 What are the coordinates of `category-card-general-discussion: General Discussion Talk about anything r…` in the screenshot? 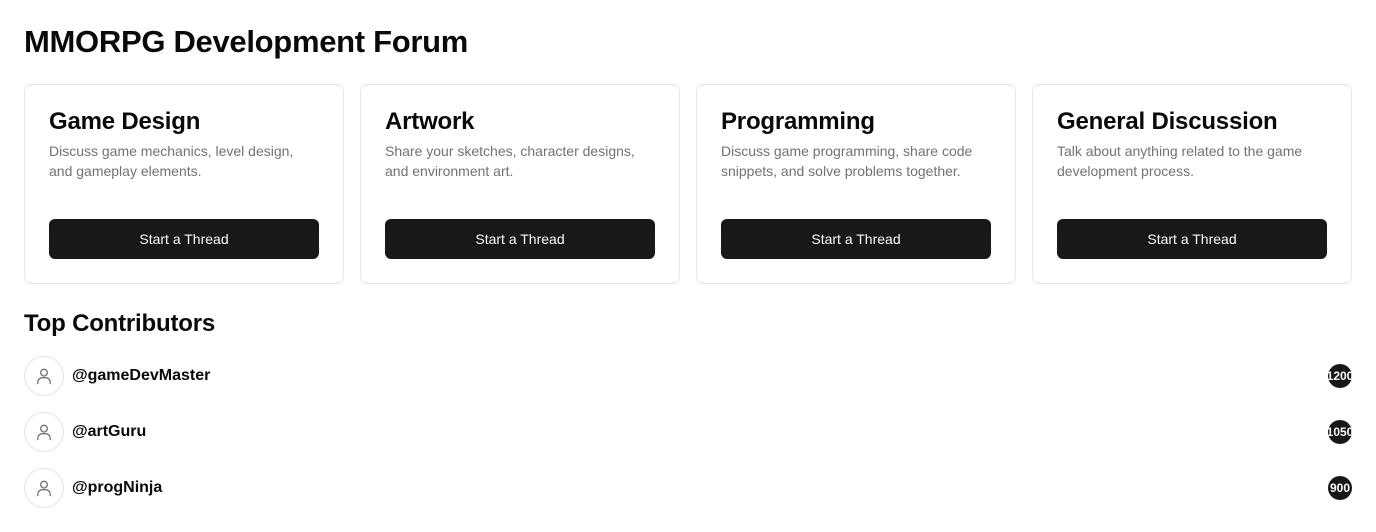 It's located at (1192, 184).